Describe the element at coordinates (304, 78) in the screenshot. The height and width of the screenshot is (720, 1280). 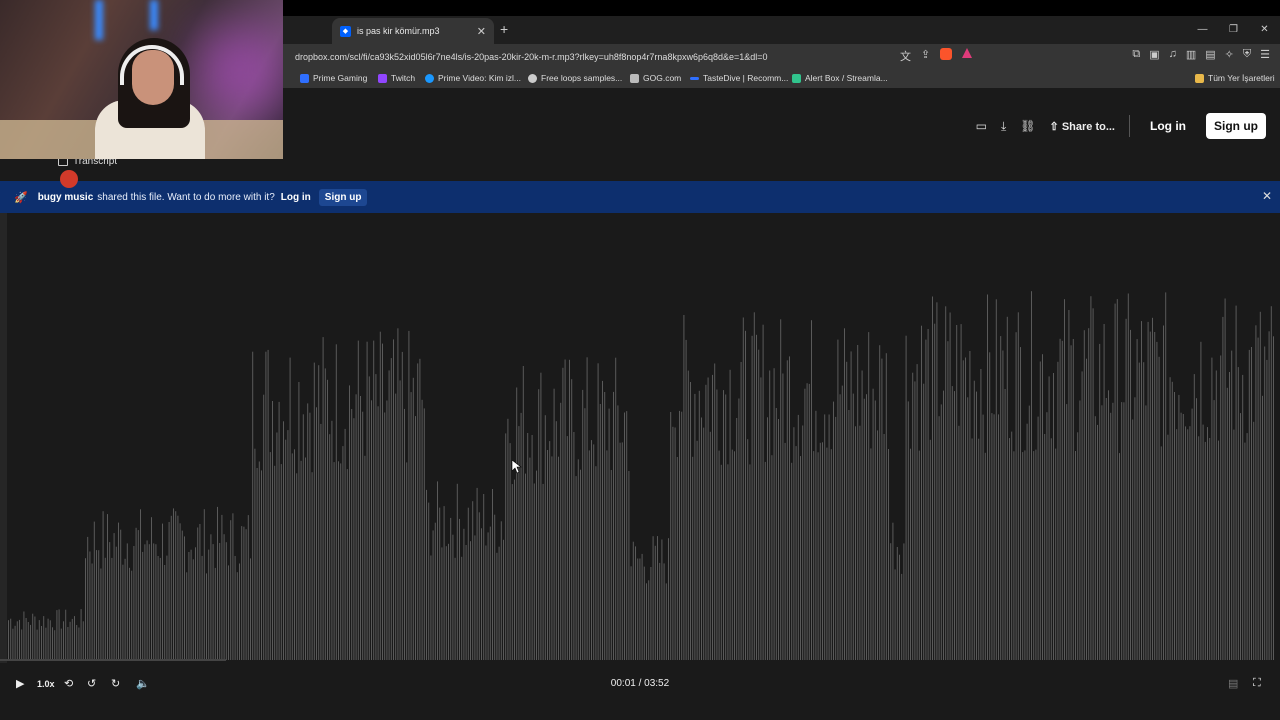
I see `prime-gaming-icon` at that location.